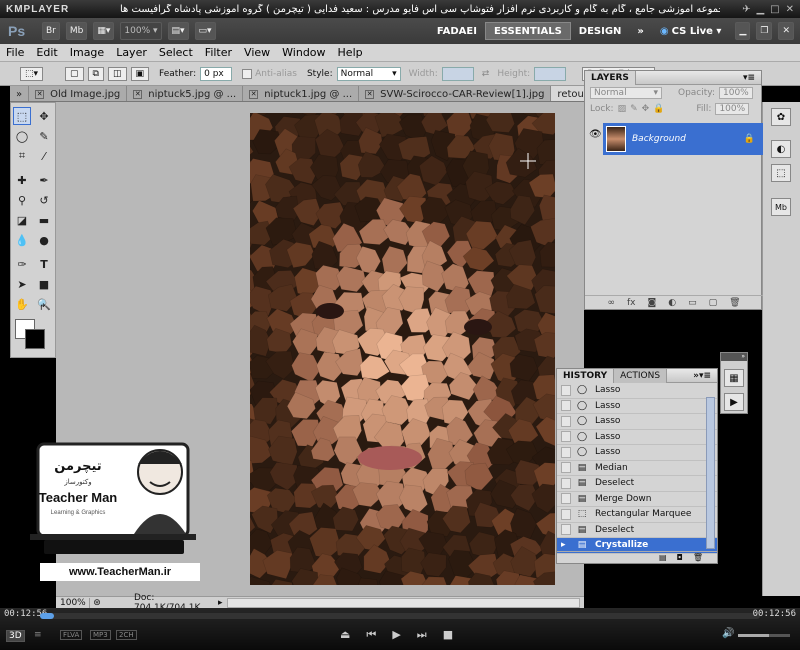 This screenshot has height=650, width=800. I want to click on 3d-badge: 3D, so click(15, 636).